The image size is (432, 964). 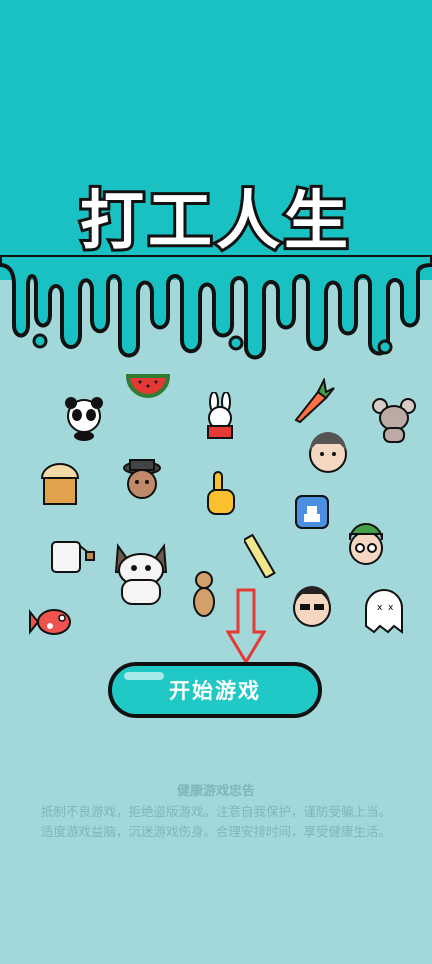 What do you see at coordinates (246, 626) in the screenshot?
I see `red-arrow-icon` at bounding box center [246, 626].